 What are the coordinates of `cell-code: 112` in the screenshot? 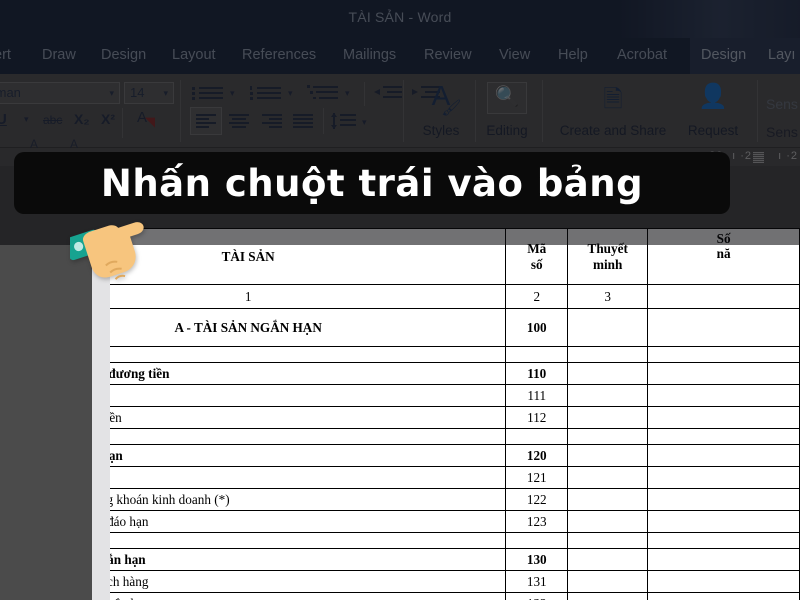 It's located at (537, 417).